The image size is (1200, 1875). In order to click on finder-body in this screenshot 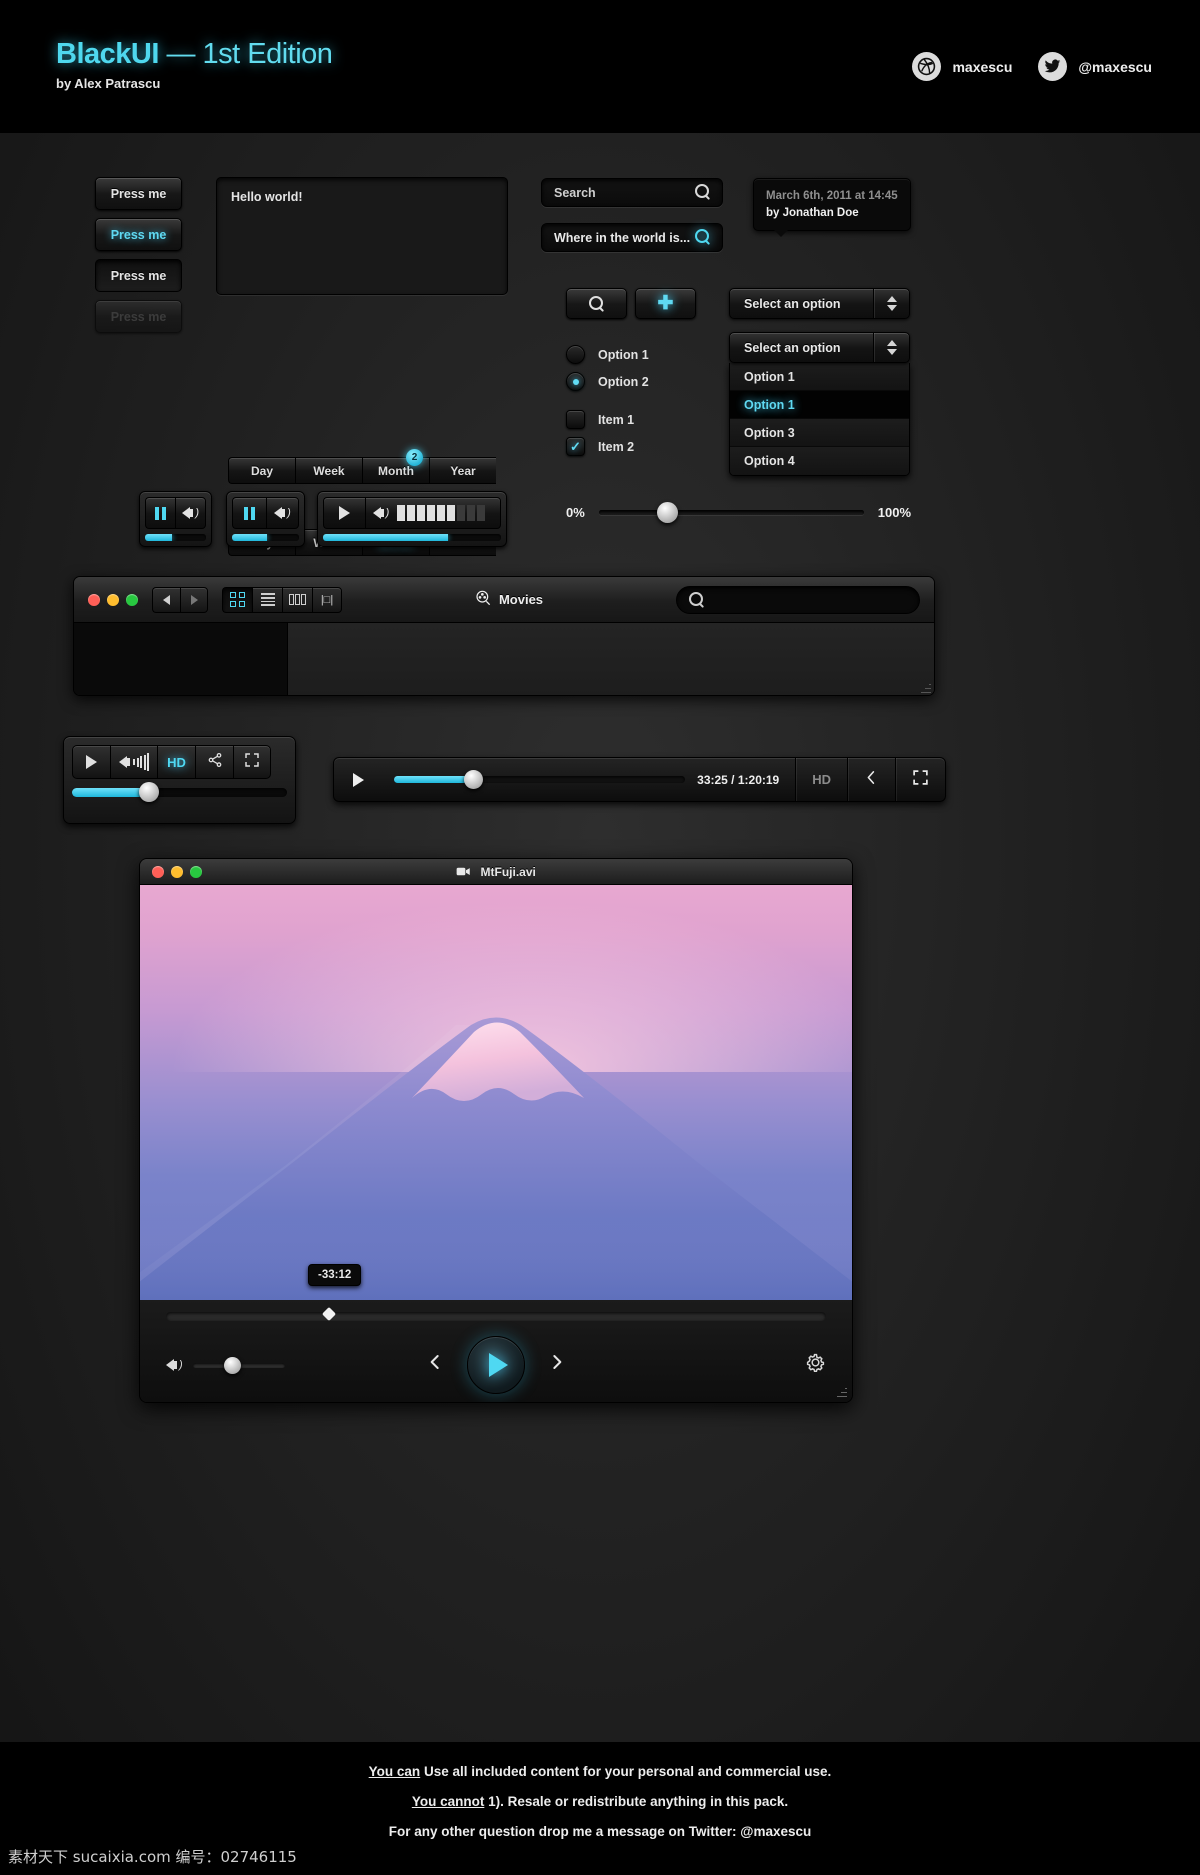, I will do `click(504, 659)`.